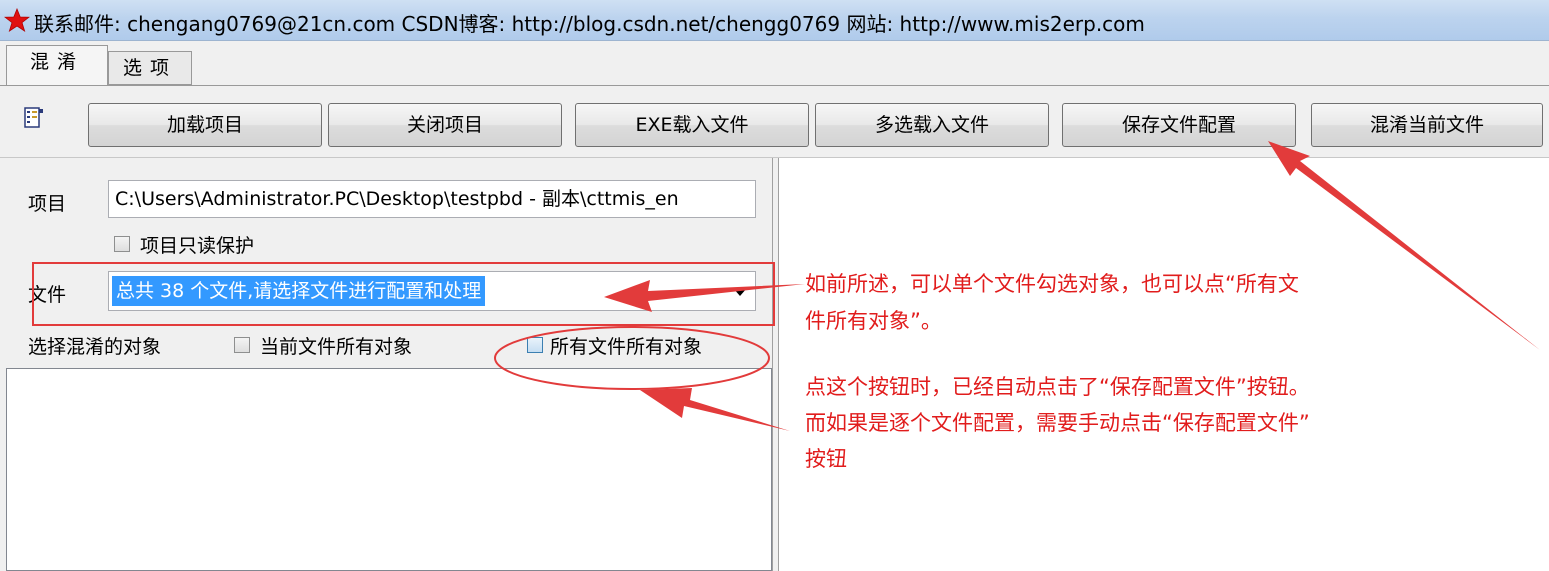  What do you see at coordinates (704, 296) in the screenshot?
I see `annotation-arrow-to-file` at bounding box center [704, 296].